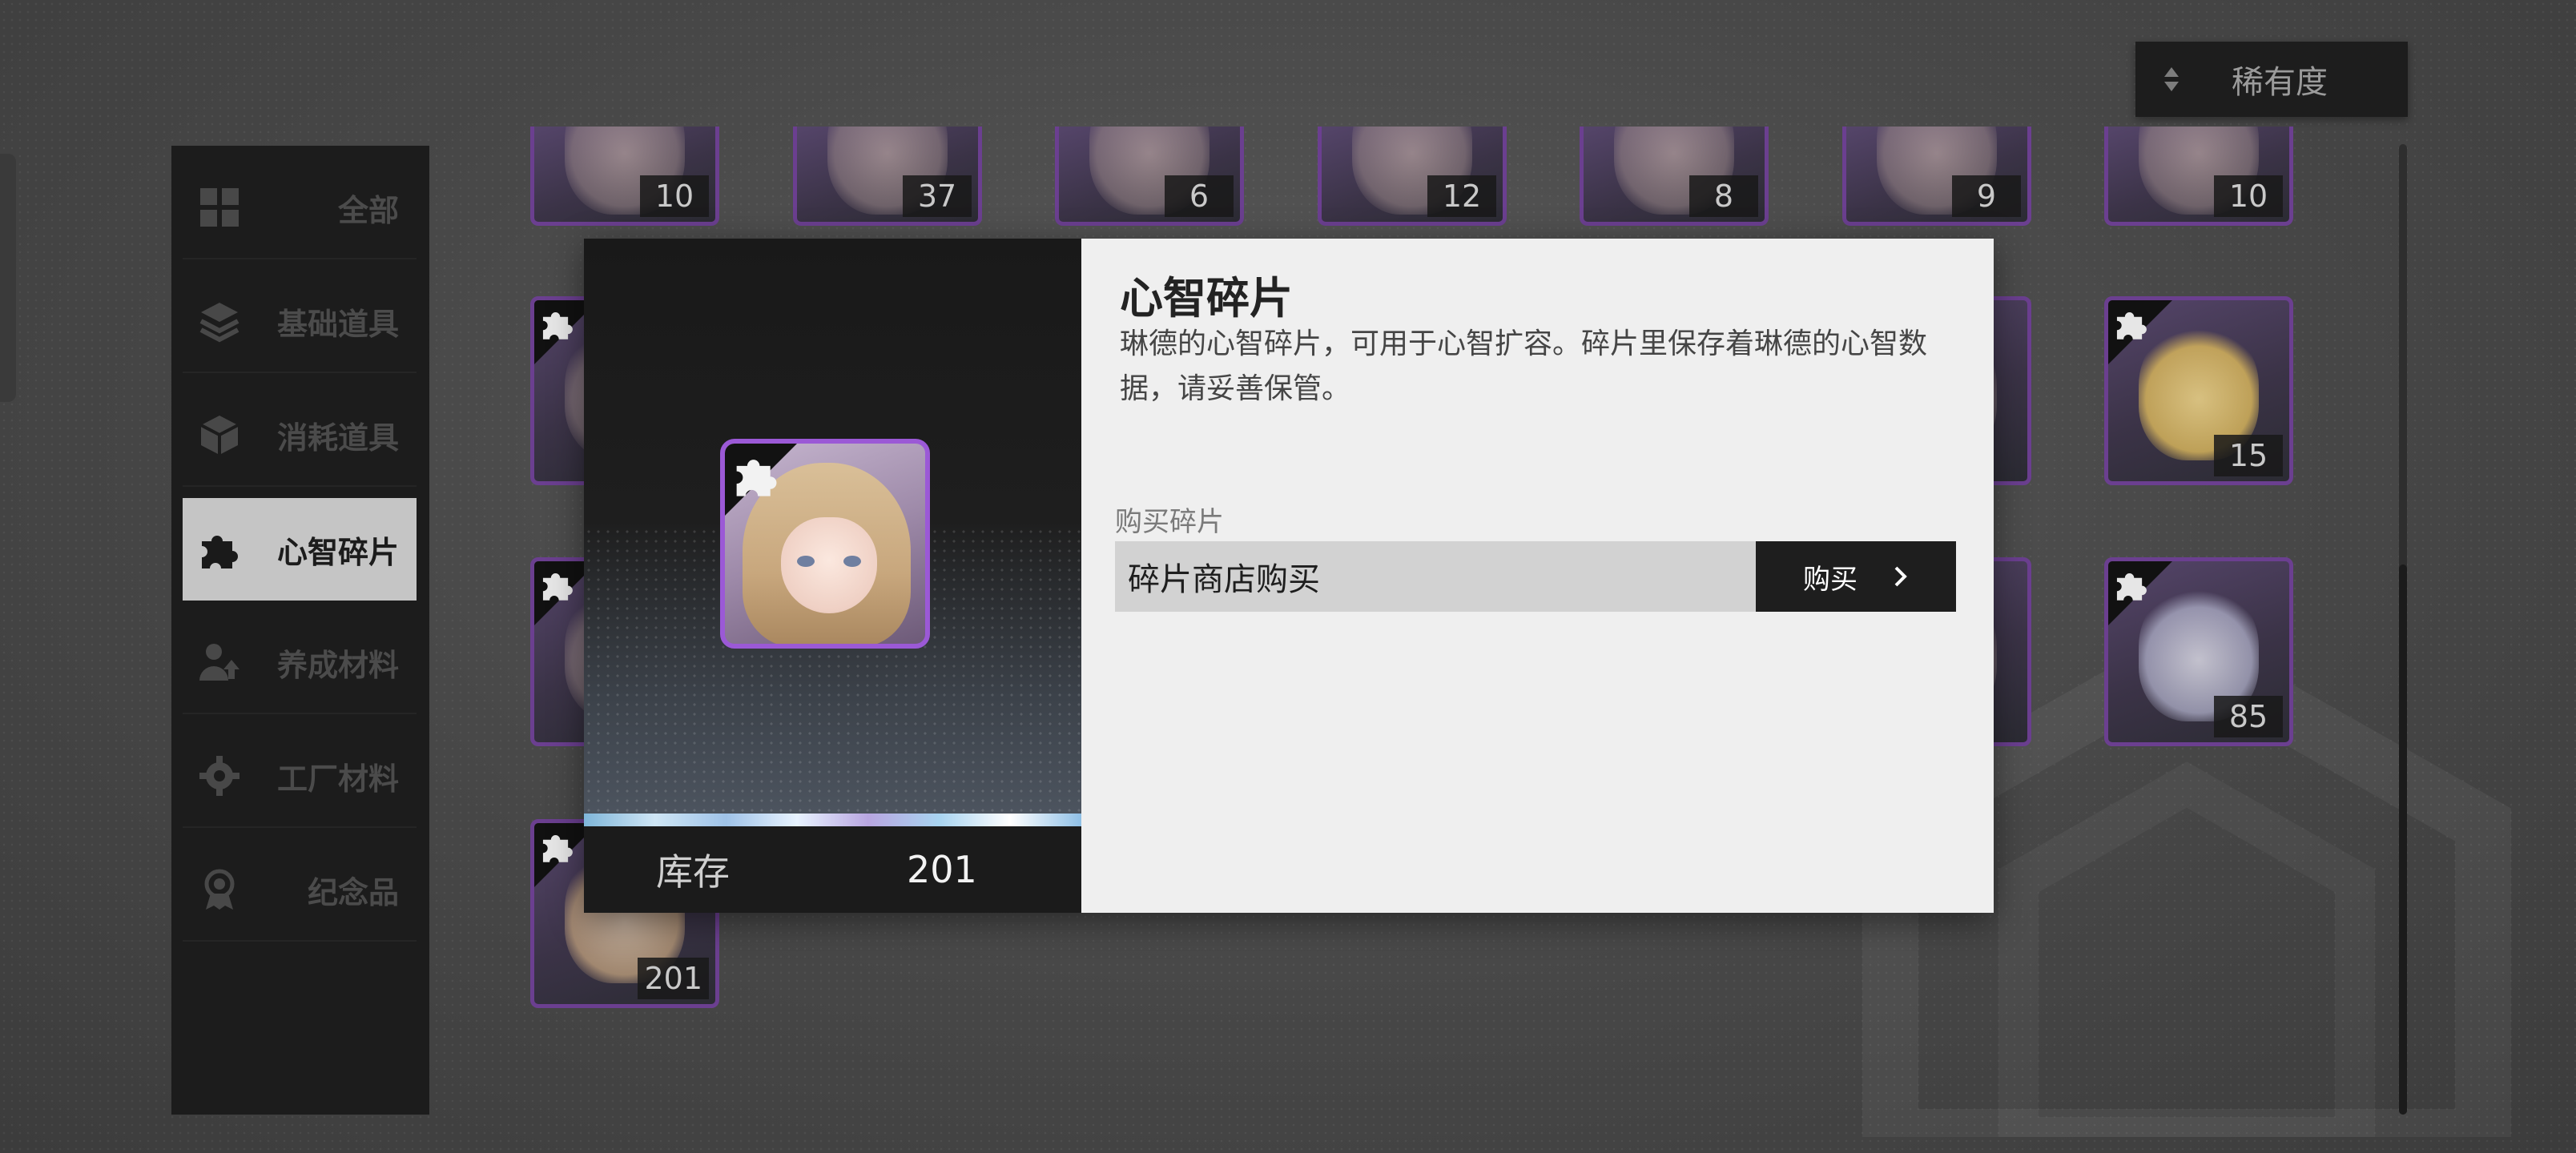 This screenshot has height=1153, width=2576. I want to click on sidebar-item-basic-items: 基础道具, so click(300, 322).